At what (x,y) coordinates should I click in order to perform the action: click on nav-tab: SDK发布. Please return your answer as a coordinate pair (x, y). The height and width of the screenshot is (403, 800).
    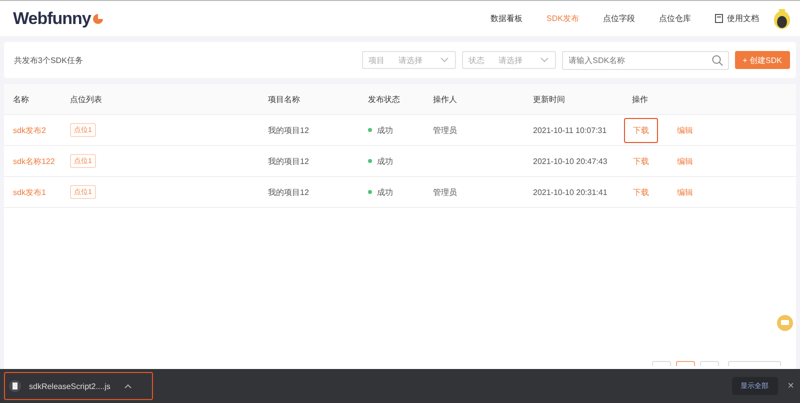
    Looking at the image, I should click on (562, 18).